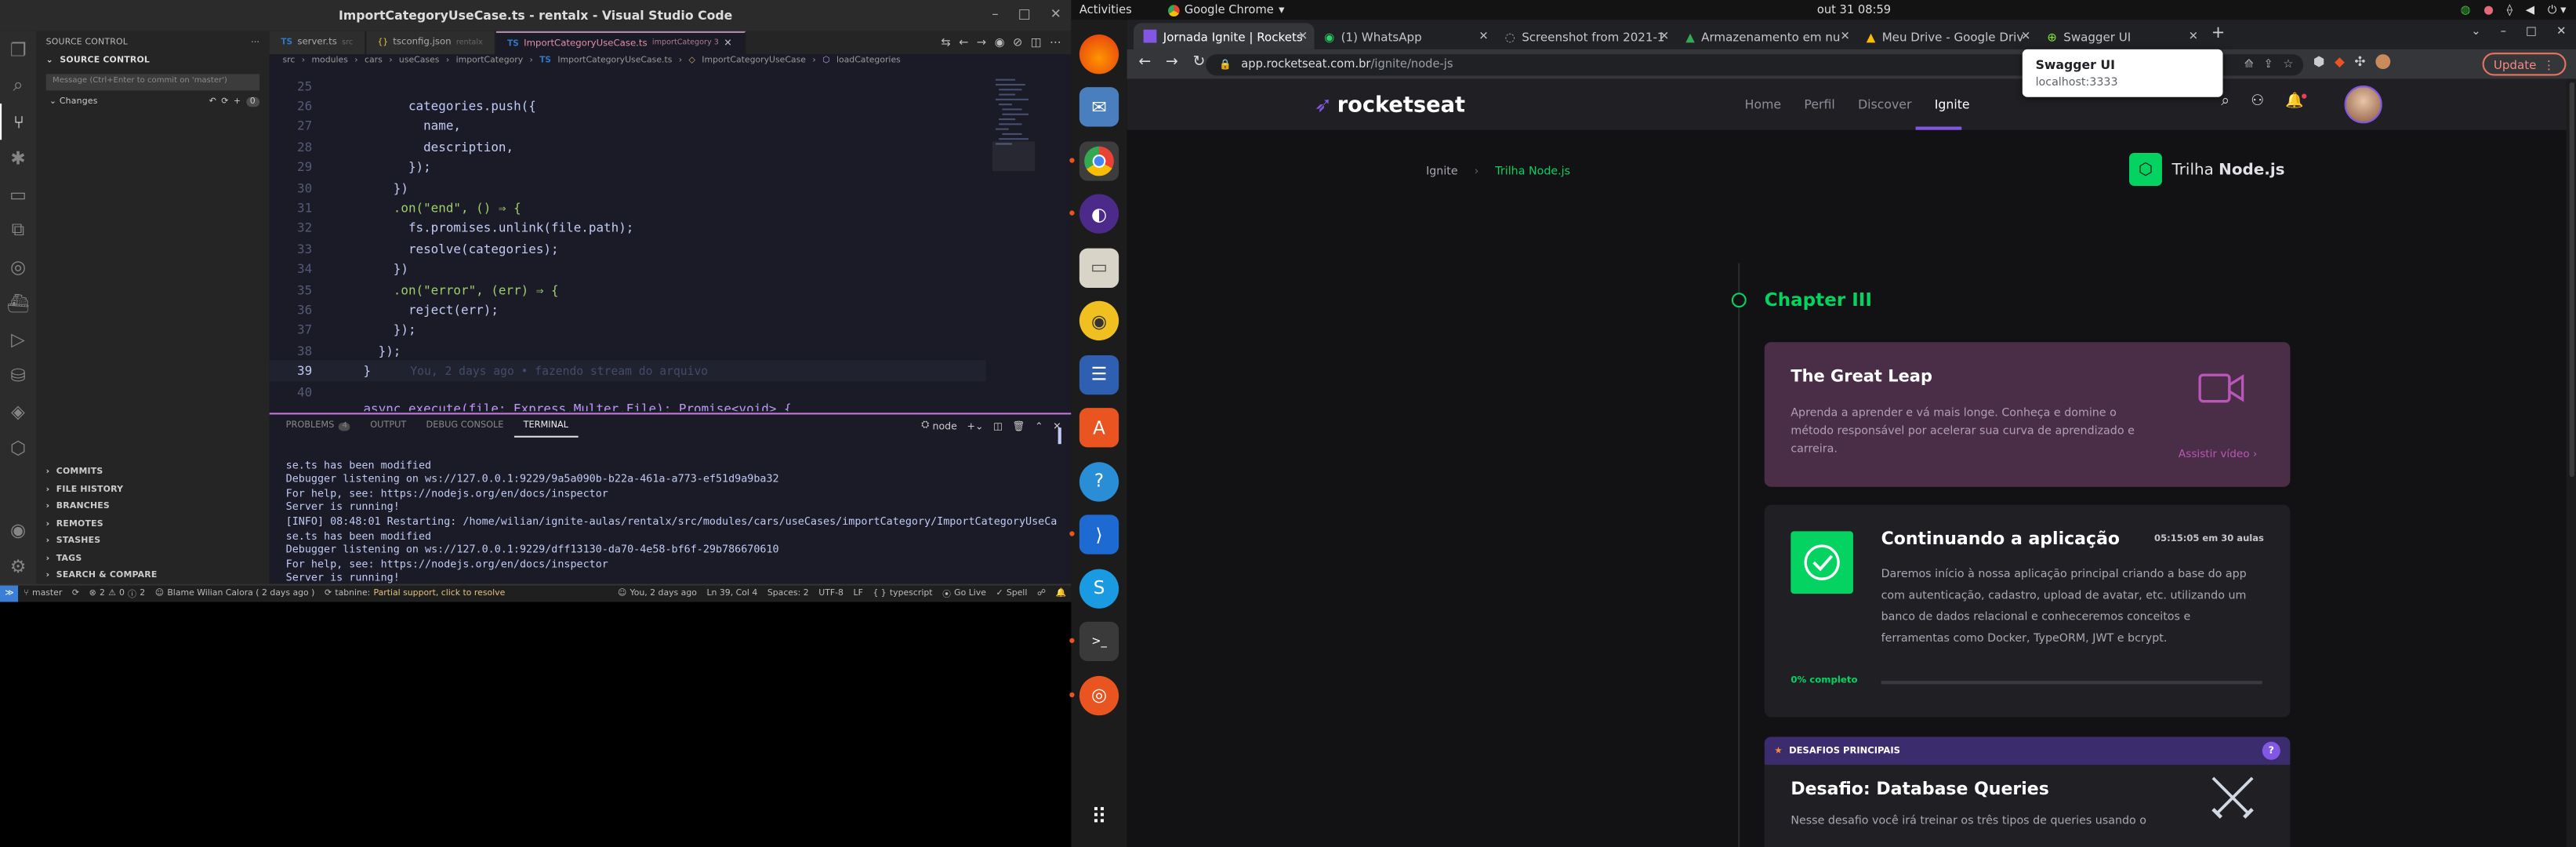  What do you see at coordinates (419, 61) in the screenshot?
I see `breadcrumb-item: useCases` at bounding box center [419, 61].